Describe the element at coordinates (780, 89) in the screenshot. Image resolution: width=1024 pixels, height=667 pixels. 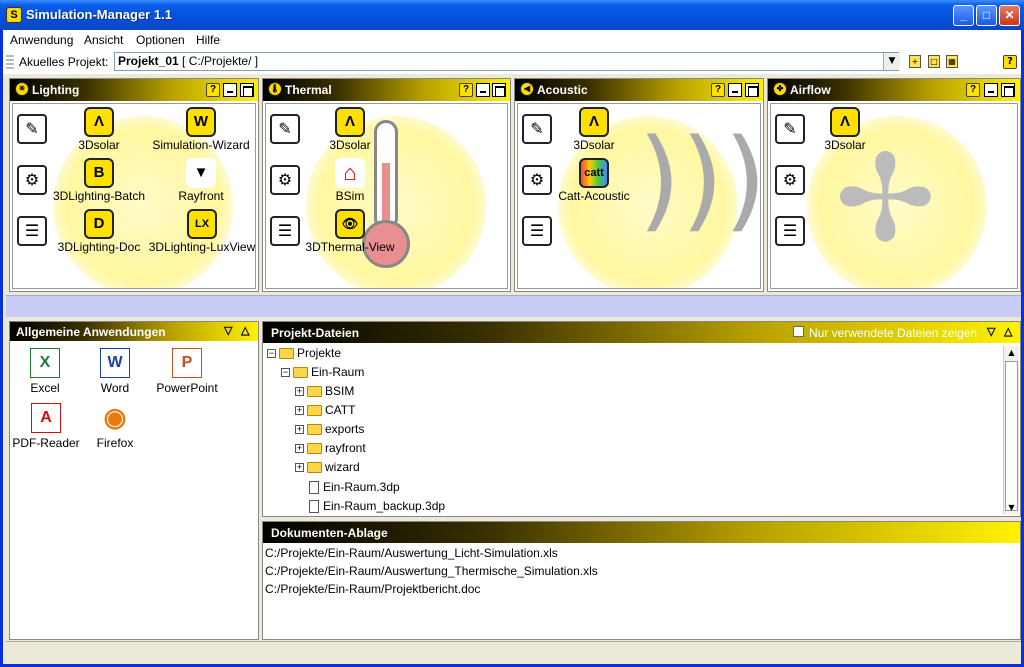
I see `fan-icon: ✤` at that location.